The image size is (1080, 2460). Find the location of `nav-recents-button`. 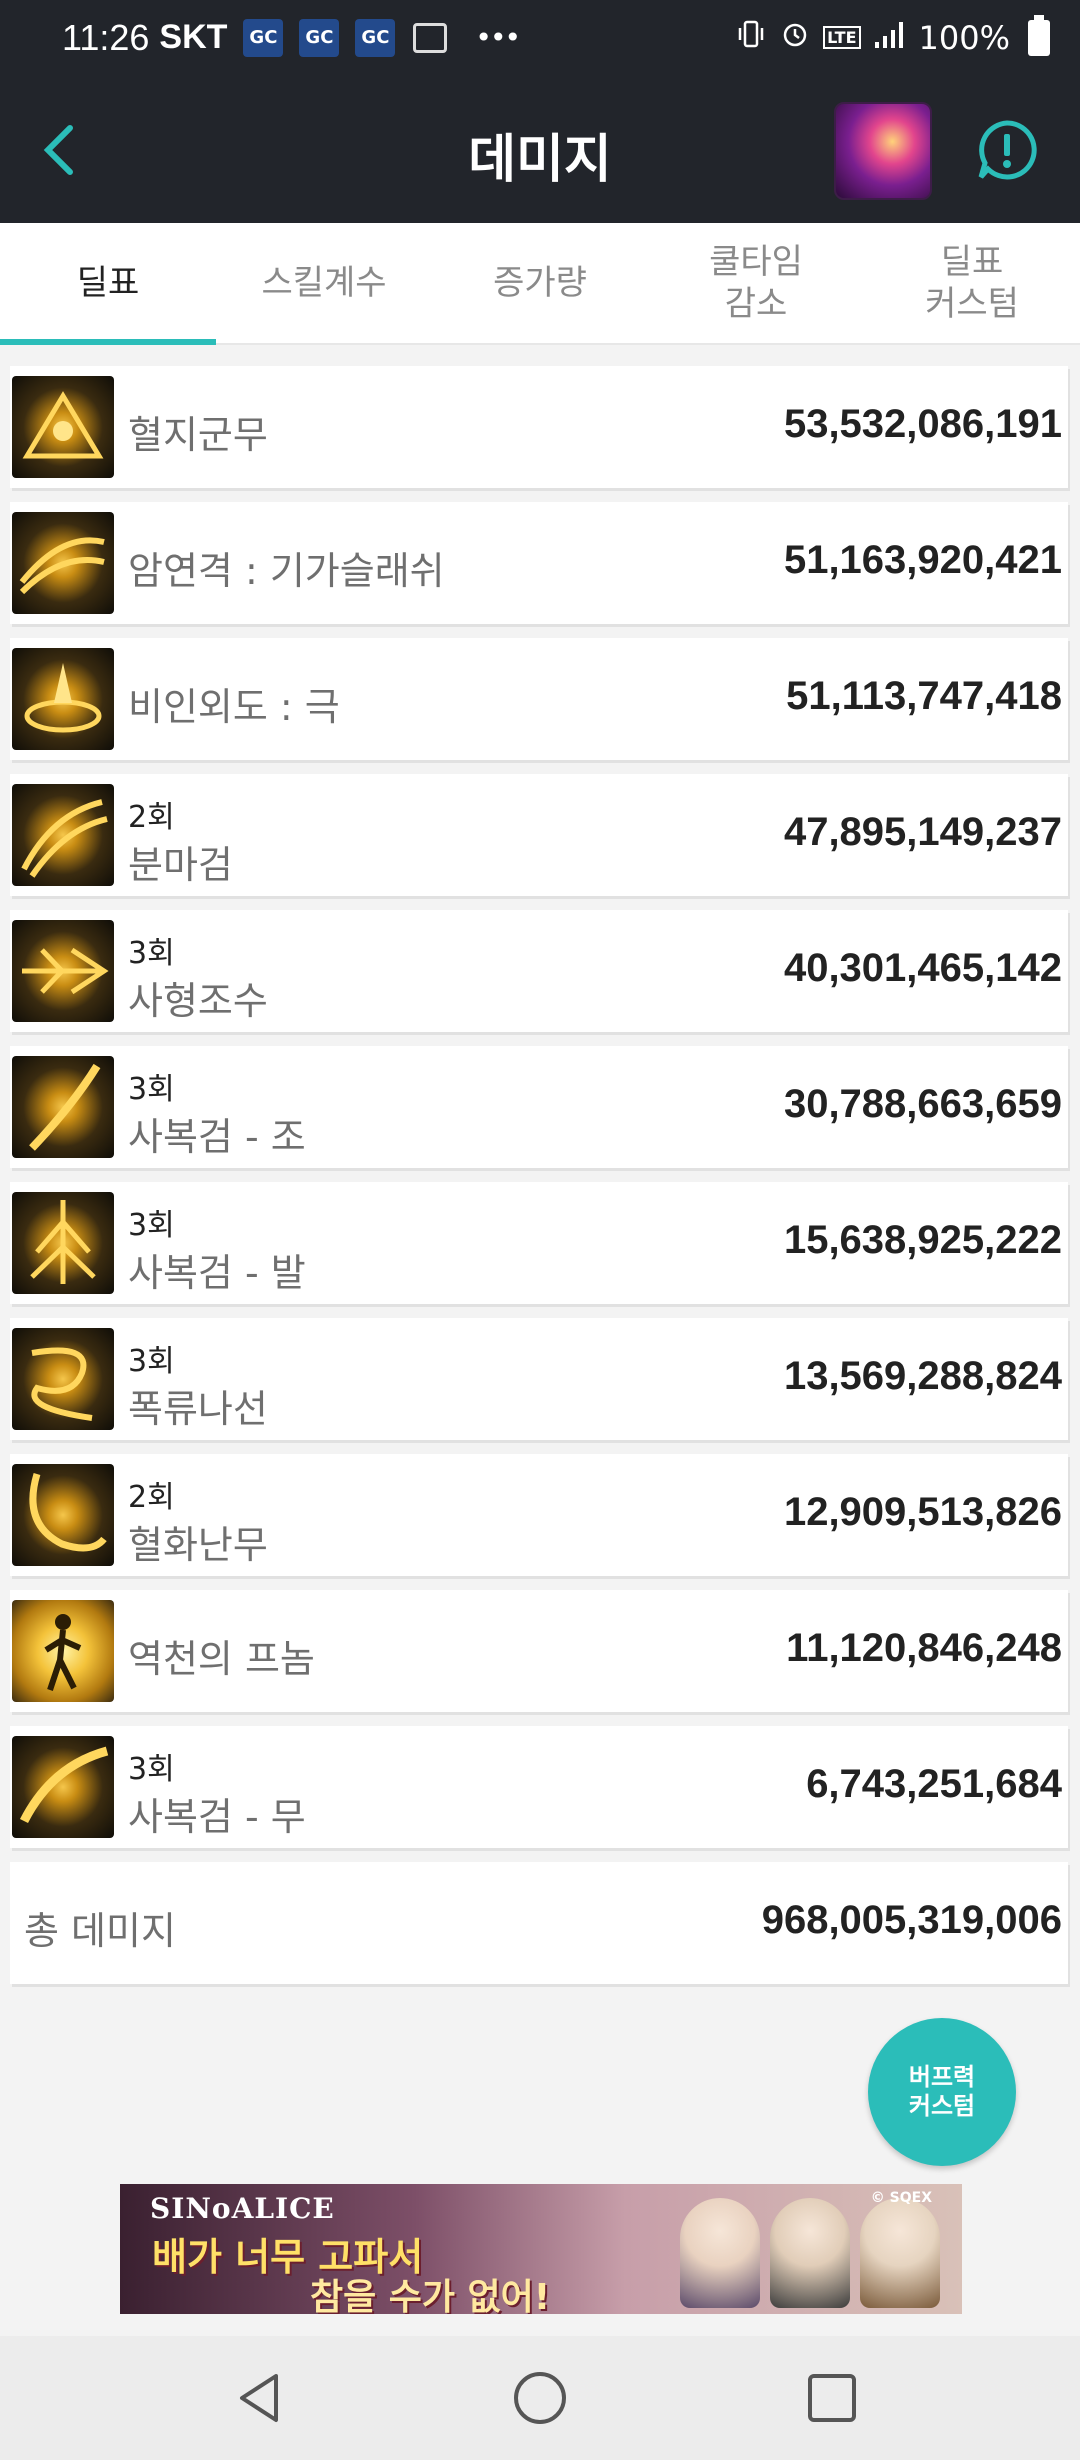

nav-recents-button is located at coordinates (832, 2398).